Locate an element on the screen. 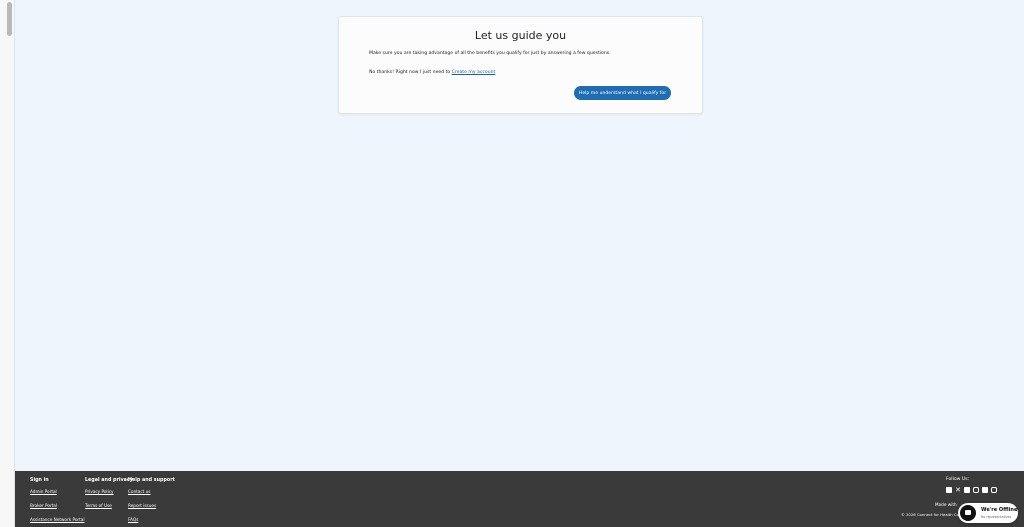  create-account-link: Create my account is located at coordinates (474, 72).